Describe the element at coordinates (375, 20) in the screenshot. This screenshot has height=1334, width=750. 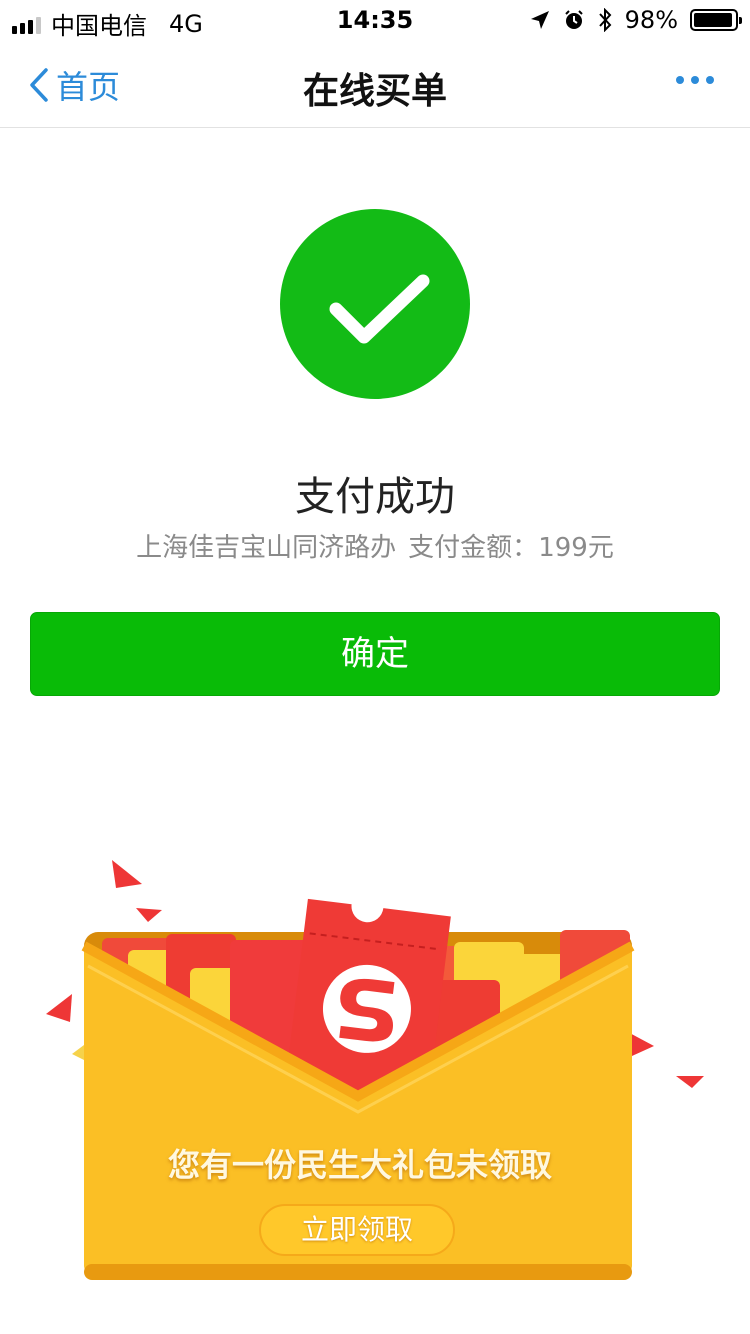
I see `status-bar: 中国电信 4G 14:35 98%` at that location.